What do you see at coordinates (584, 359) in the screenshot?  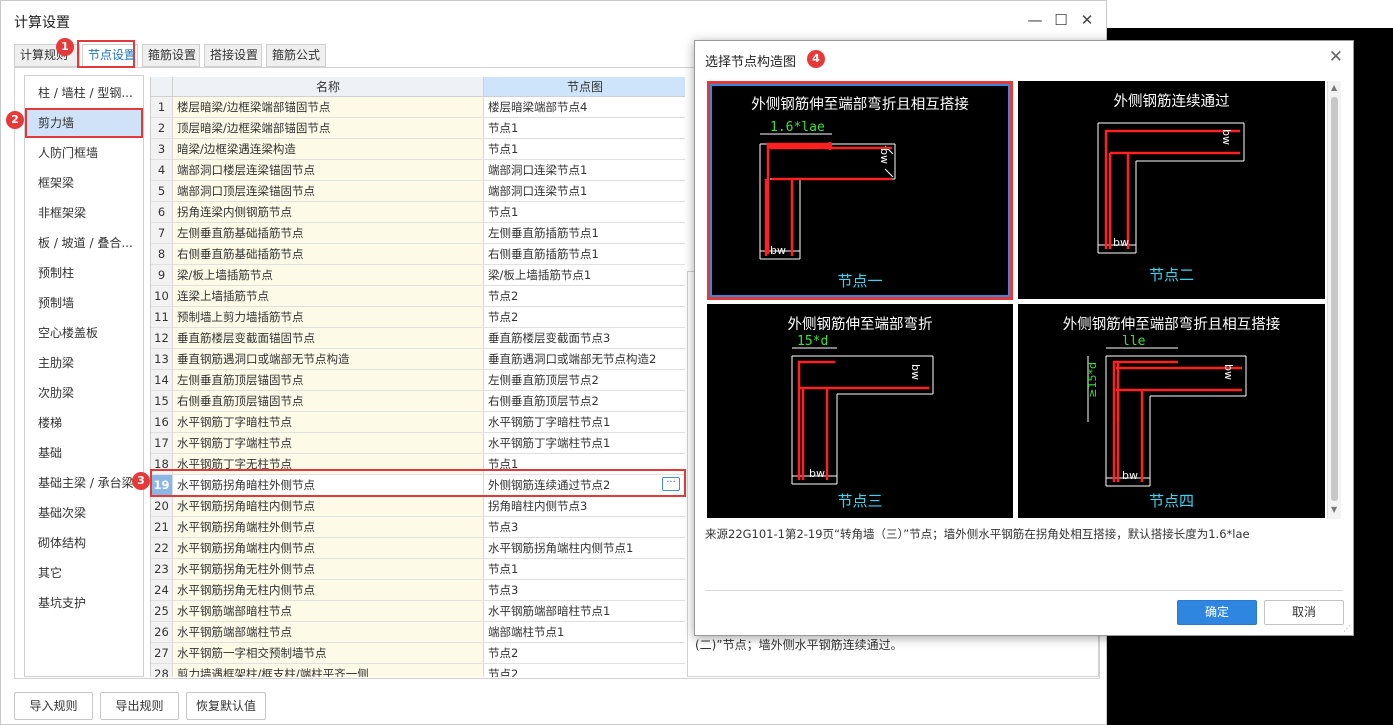 I see `row-node-value: 垂直筋遇洞口或端部无节点构造2` at bounding box center [584, 359].